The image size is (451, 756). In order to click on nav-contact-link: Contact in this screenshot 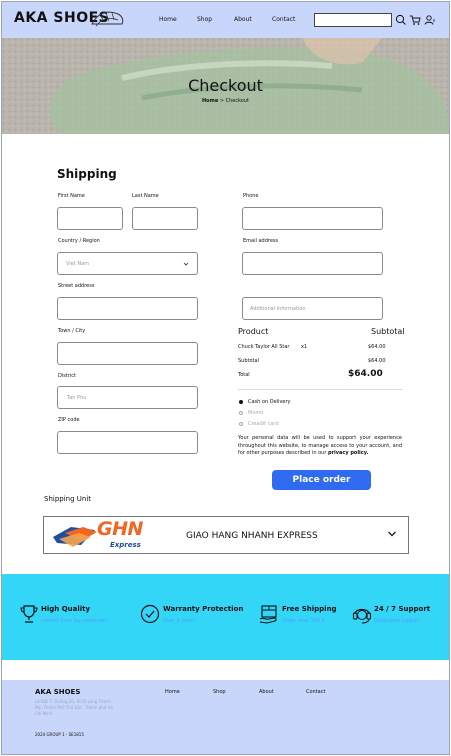, I will do `click(283, 19)`.